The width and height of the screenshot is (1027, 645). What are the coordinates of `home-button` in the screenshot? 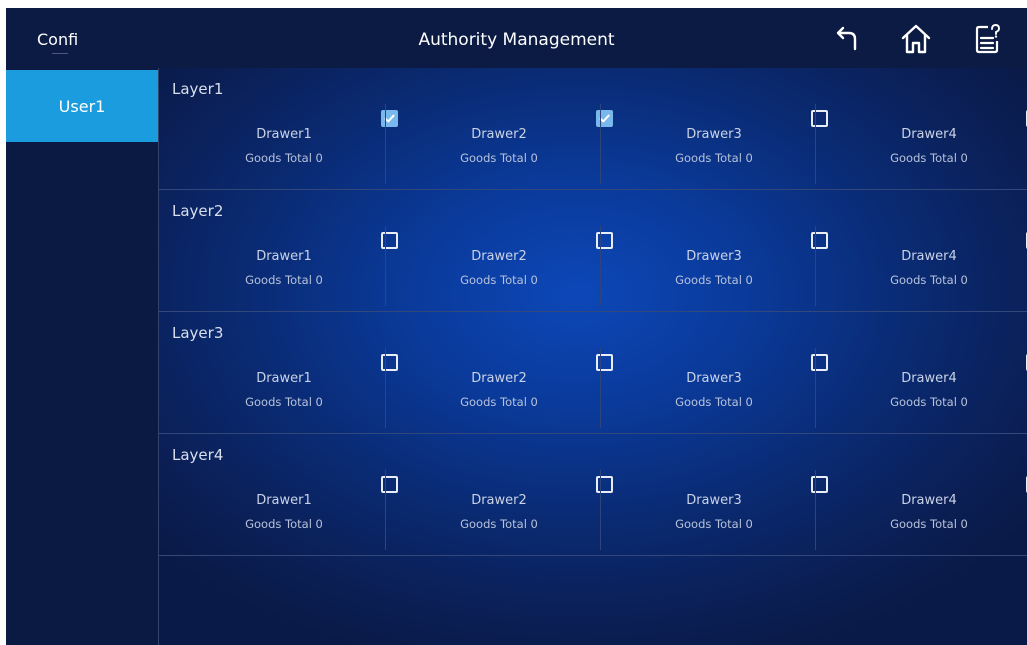 It's located at (916, 39).